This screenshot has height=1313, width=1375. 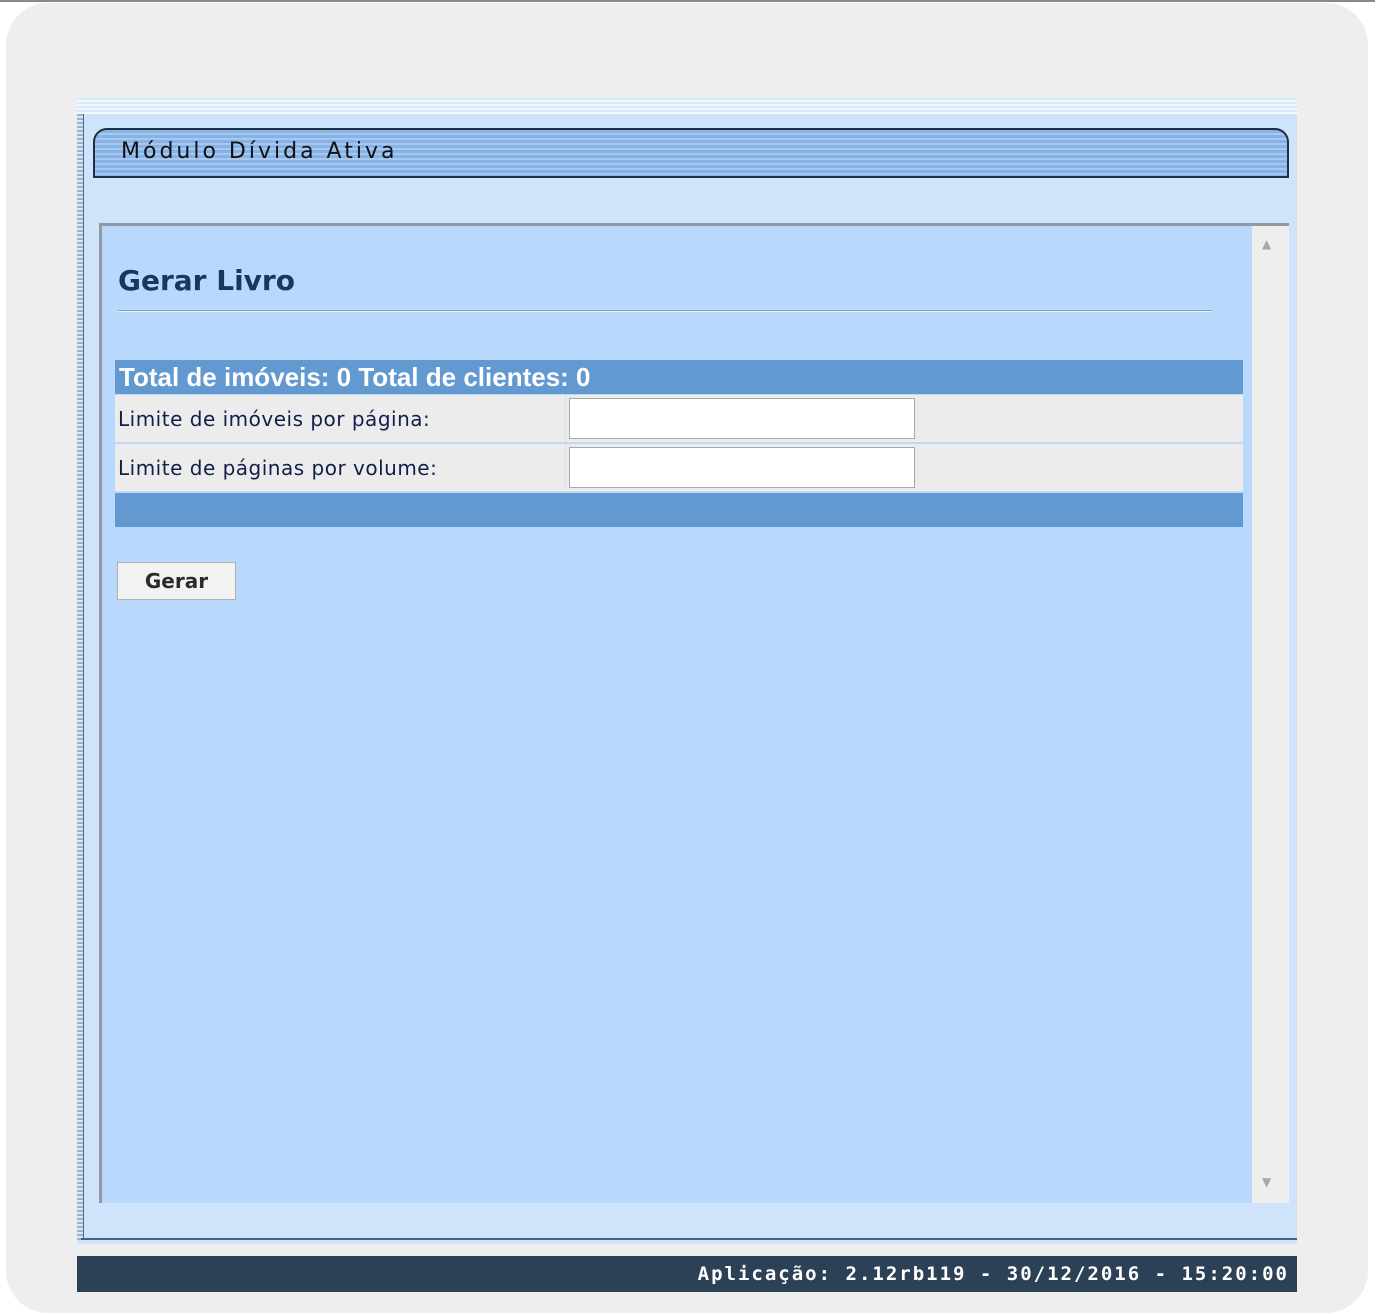 What do you see at coordinates (278, 468) in the screenshot?
I see `label-limite-paginas-por-volume: Limite de páginas por volume:` at bounding box center [278, 468].